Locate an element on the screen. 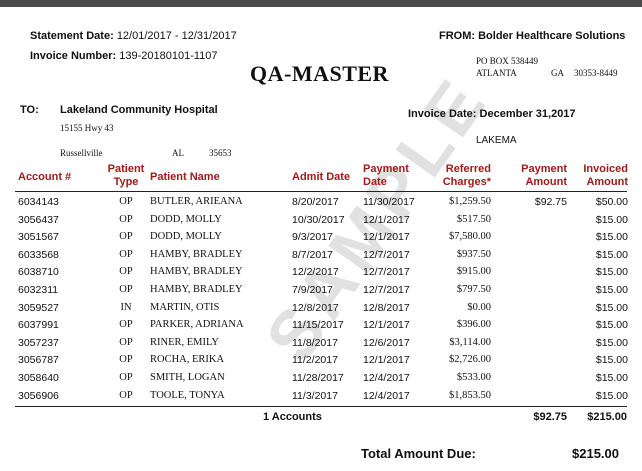 The image size is (642, 471). cell-payment-date: 12/6/2017 is located at coordinates (386, 342).